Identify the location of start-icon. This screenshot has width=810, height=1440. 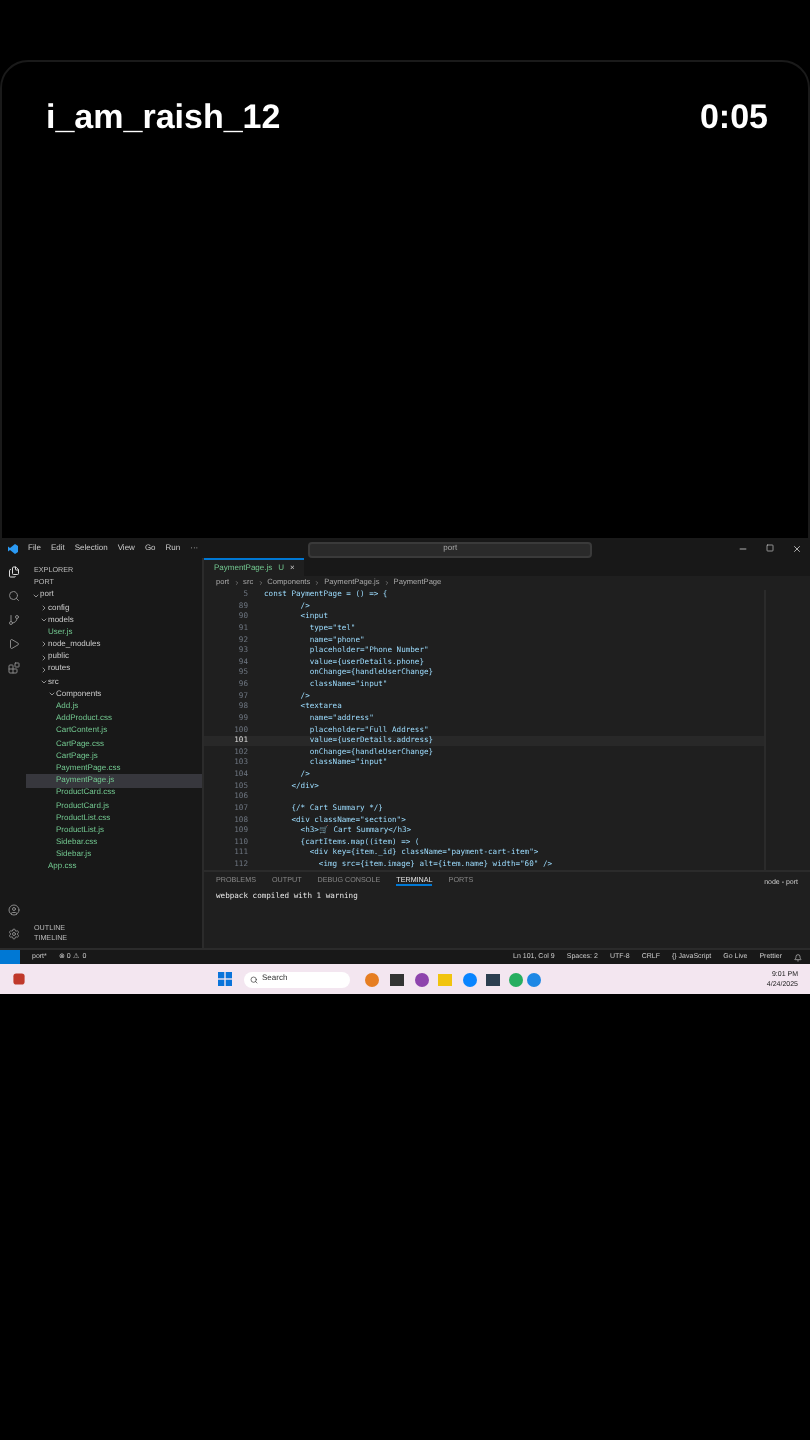
(225, 979).